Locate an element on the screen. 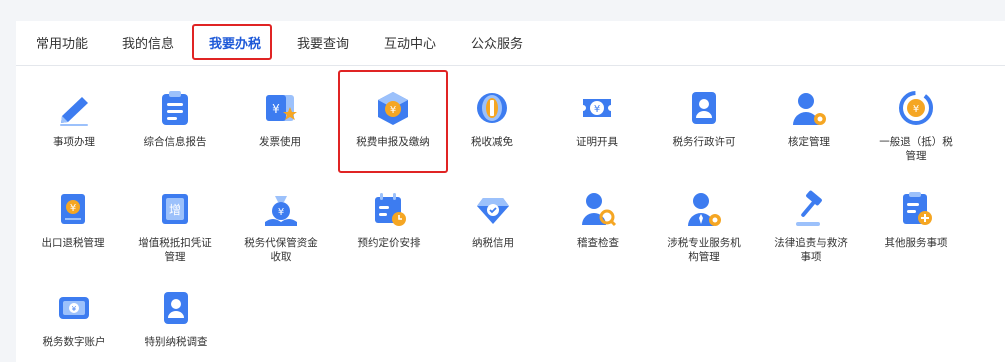  special-id-icon is located at coordinates (176, 308).